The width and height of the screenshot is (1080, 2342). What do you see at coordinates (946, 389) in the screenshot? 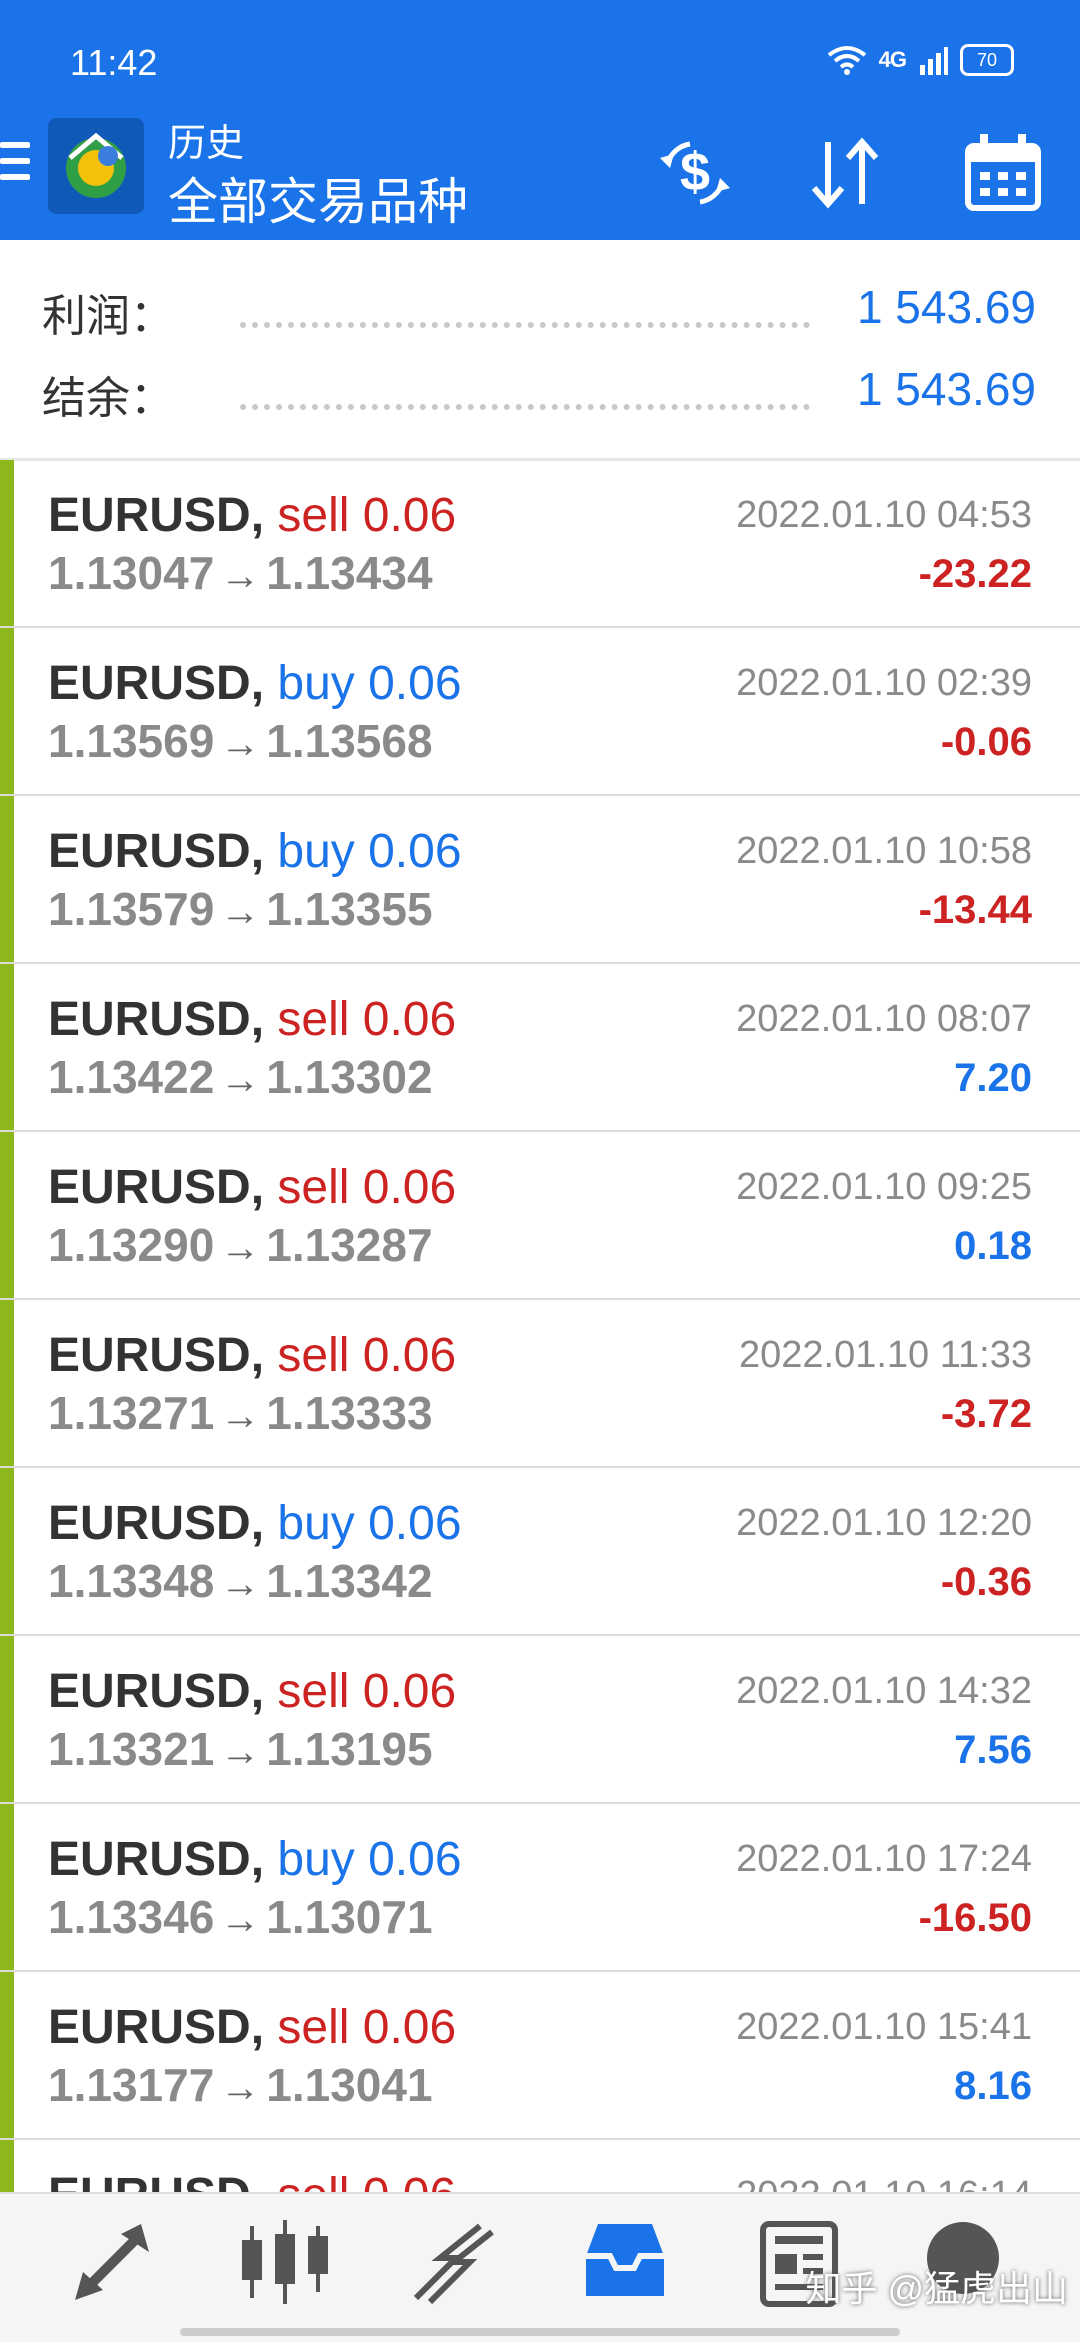
I see `balance-value: 1 543.69` at bounding box center [946, 389].